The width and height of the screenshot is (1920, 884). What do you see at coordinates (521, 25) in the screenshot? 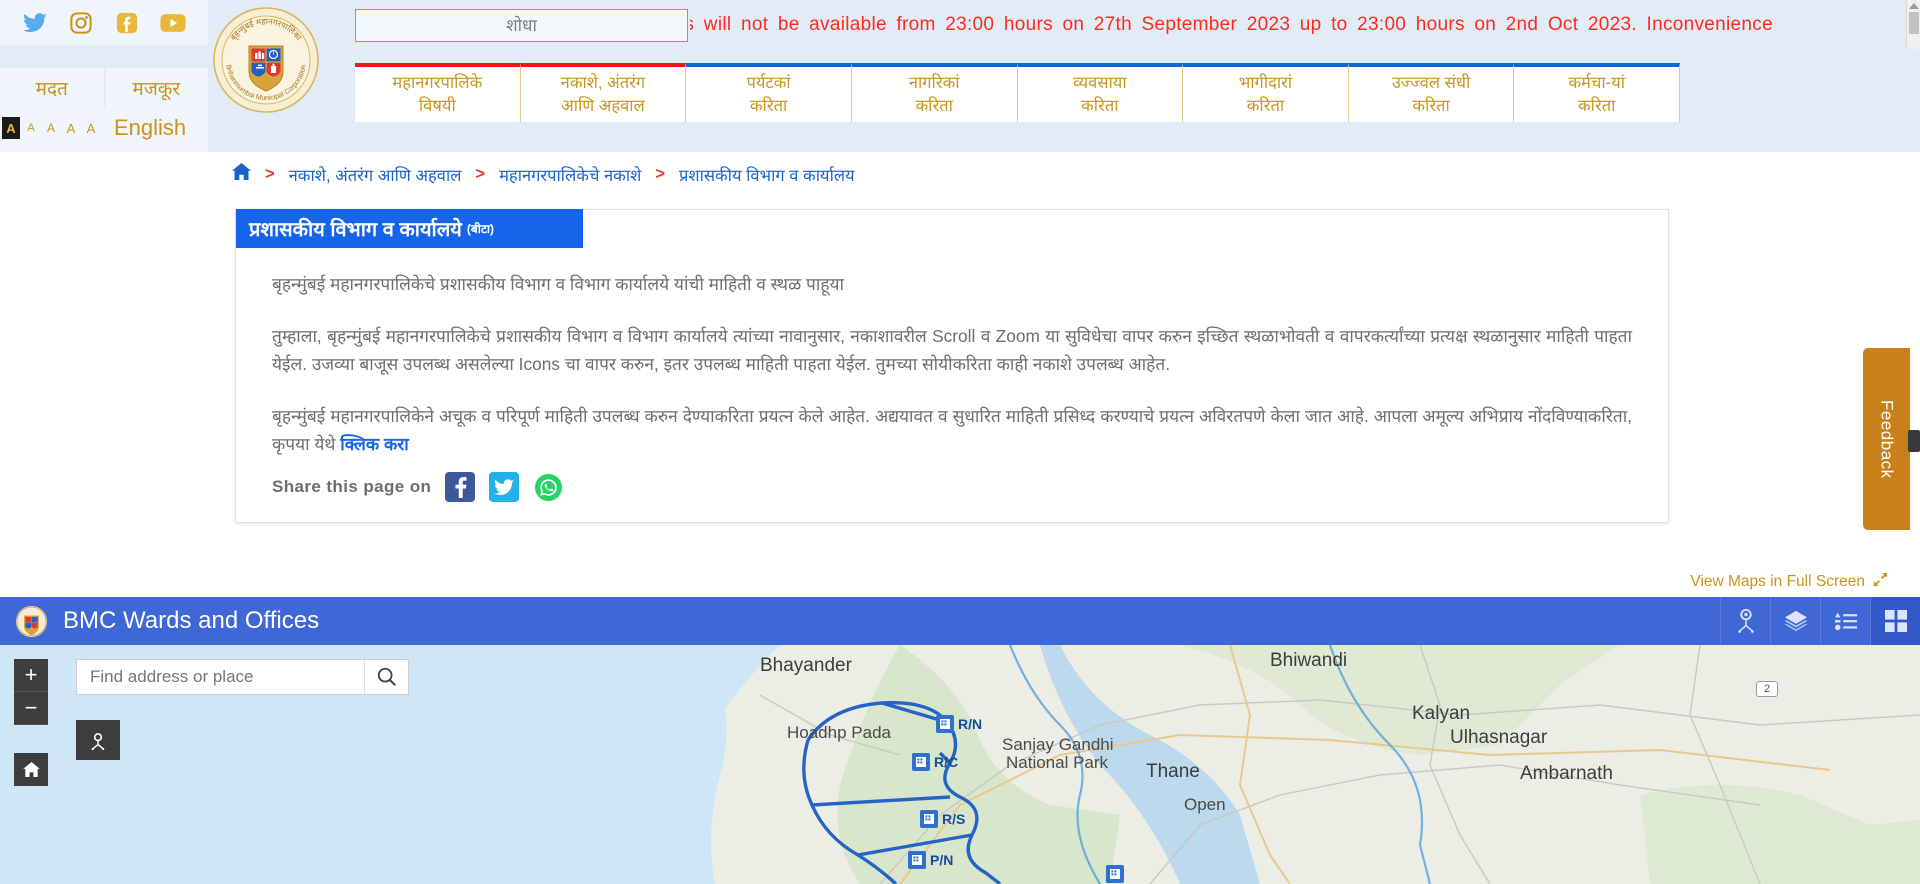
I see `search-input: शोधा` at bounding box center [521, 25].